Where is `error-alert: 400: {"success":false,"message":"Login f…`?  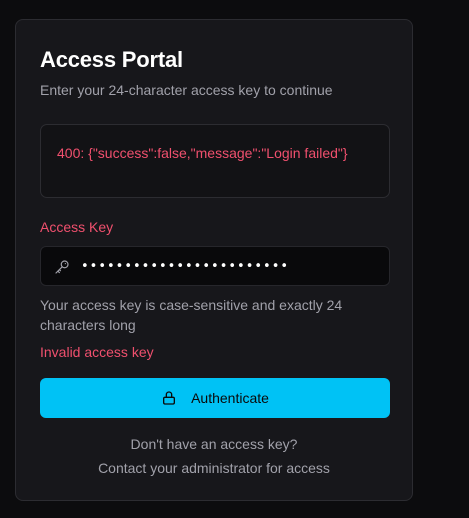 error-alert: 400: {"success":false,"message":"Login f… is located at coordinates (215, 161).